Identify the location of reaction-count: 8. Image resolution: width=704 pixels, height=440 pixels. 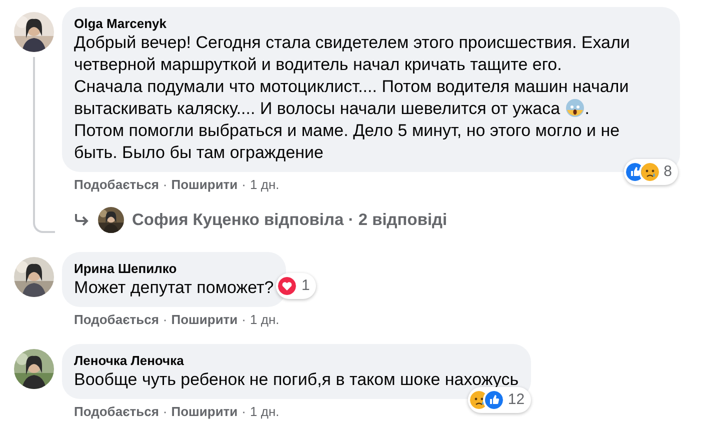
(668, 172).